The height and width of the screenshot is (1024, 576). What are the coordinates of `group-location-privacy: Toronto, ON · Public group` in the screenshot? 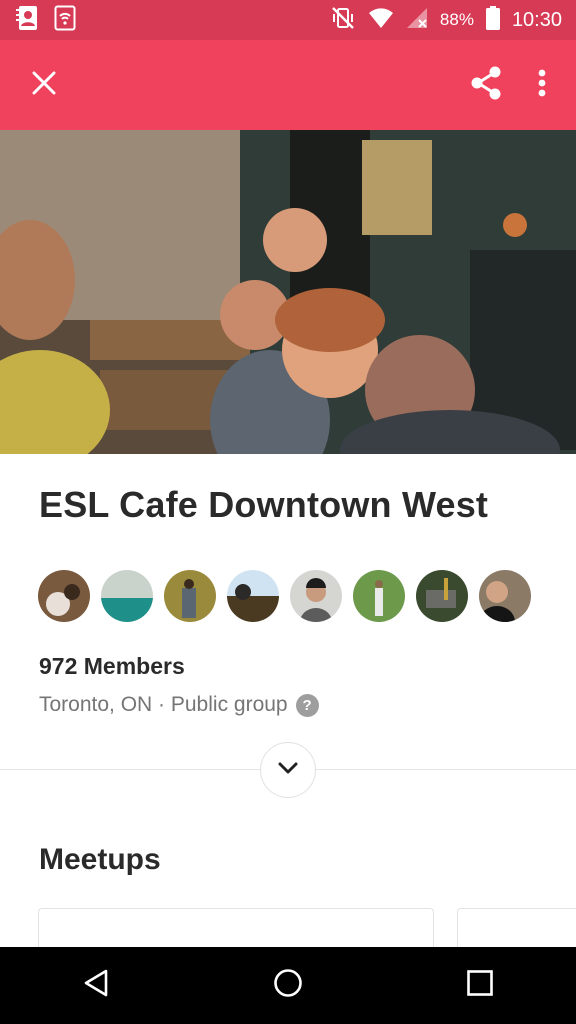 It's located at (163, 704).